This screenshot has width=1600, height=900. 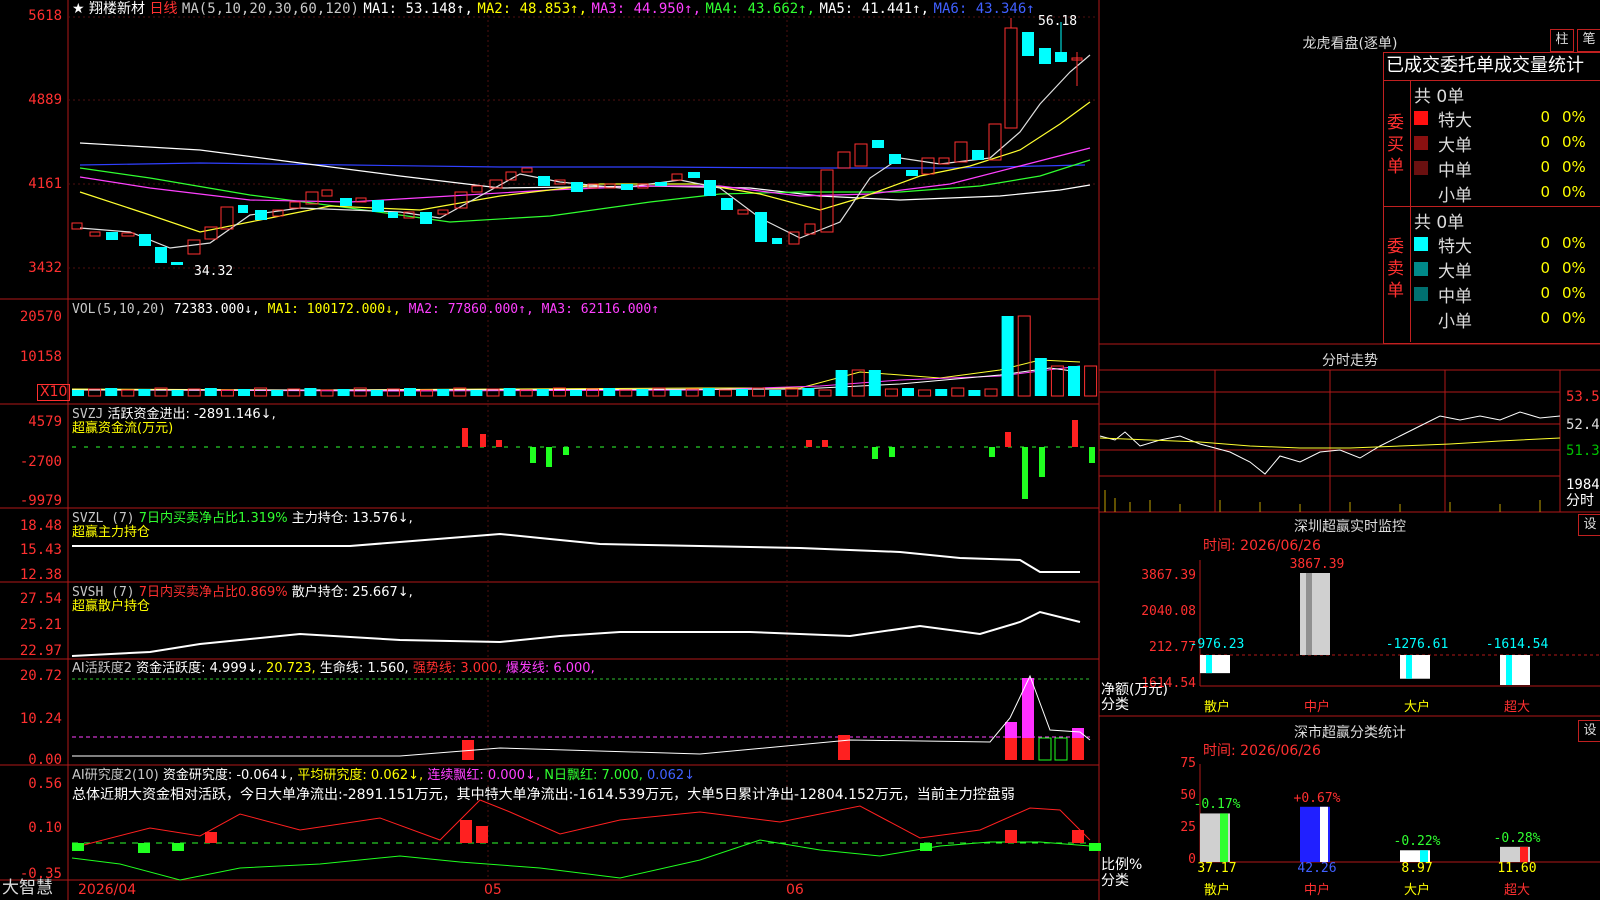 What do you see at coordinates (1350, 44) in the screenshot?
I see `dragon-title: 龙虎看盘(逐单)` at bounding box center [1350, 44].